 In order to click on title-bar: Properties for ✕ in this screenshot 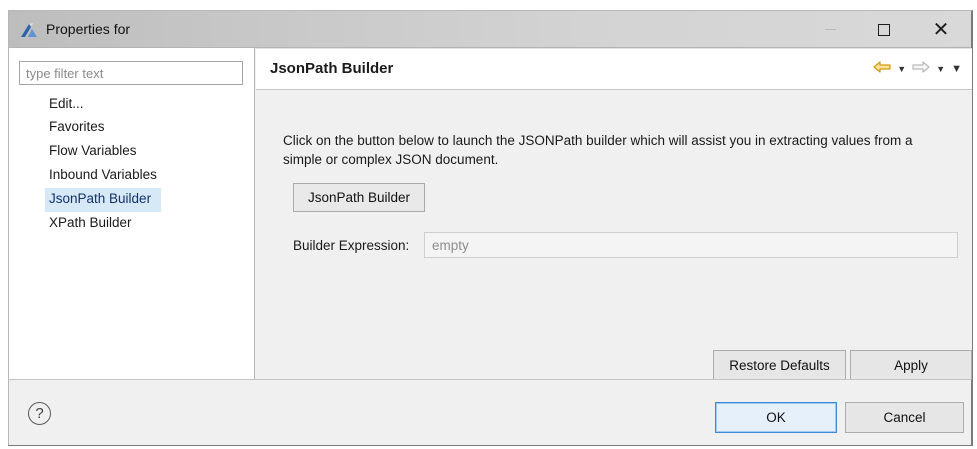, I will do `click(490, 29)`.